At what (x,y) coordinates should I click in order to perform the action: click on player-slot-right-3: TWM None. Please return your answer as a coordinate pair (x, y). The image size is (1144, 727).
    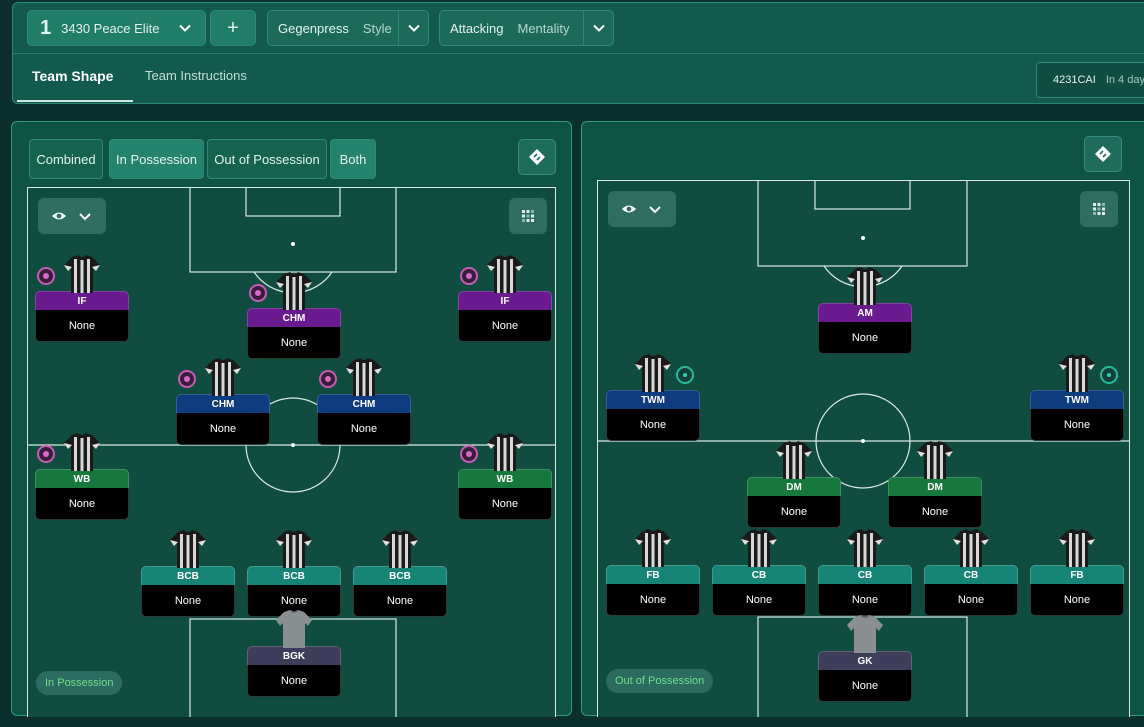
    Looking at the image, I should click on (1077, 397).